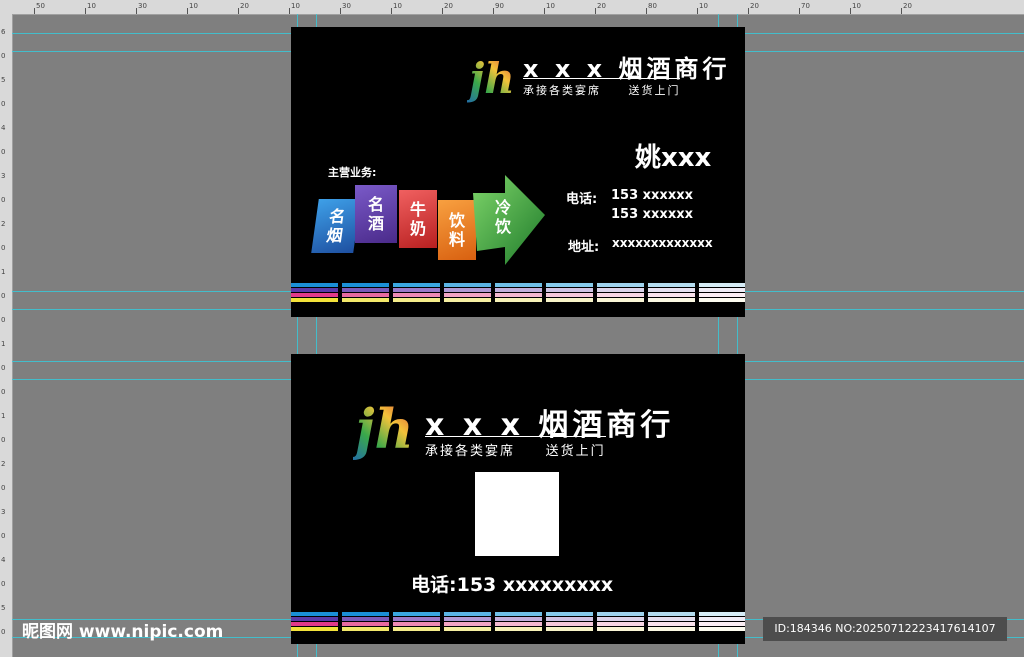 This screenshot has height=657, width=1024. What do you see at coordinates (376, 214) in the screenshot?
I see `tile-liquor: 名酒` at bounding box center [376, 214].